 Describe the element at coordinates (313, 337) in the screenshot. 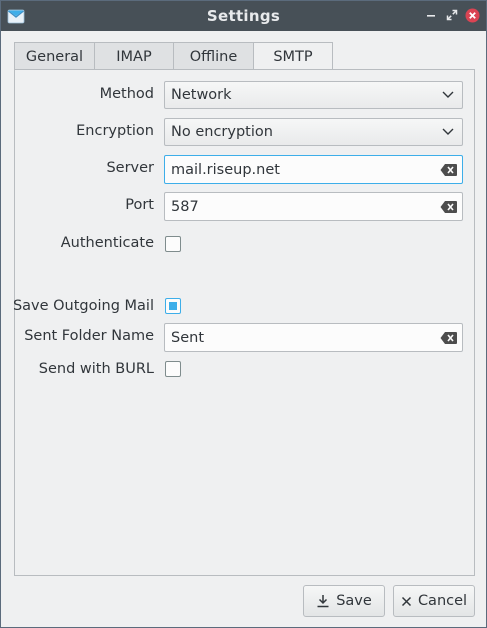

I see `sent-folder-input: Sent` at that location.